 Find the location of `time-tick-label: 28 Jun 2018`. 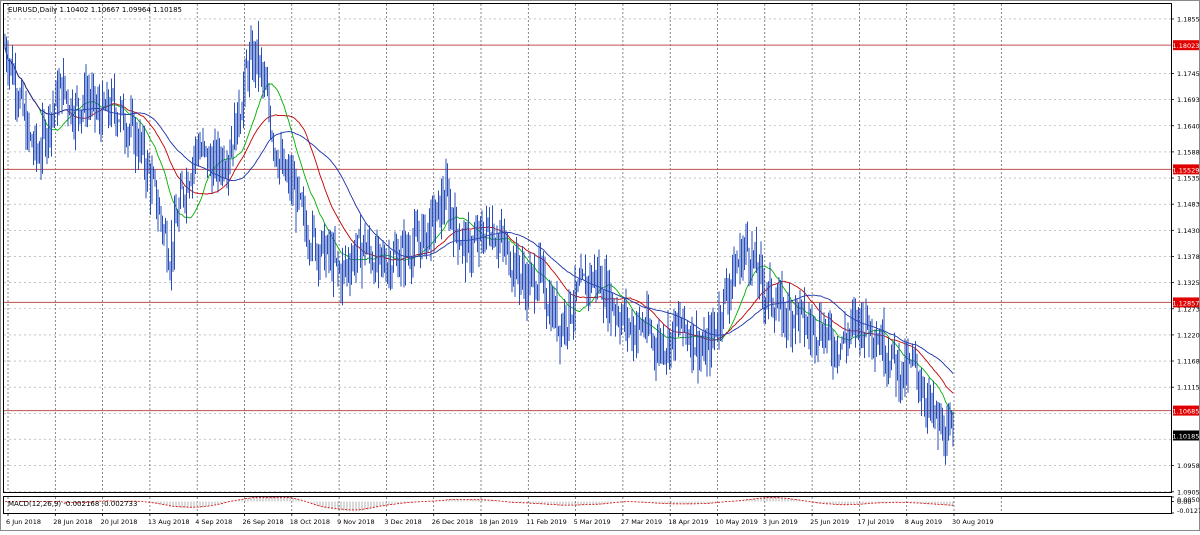

time-tick-label: 28 Jun 2018 is located at coordinates (72, 522).